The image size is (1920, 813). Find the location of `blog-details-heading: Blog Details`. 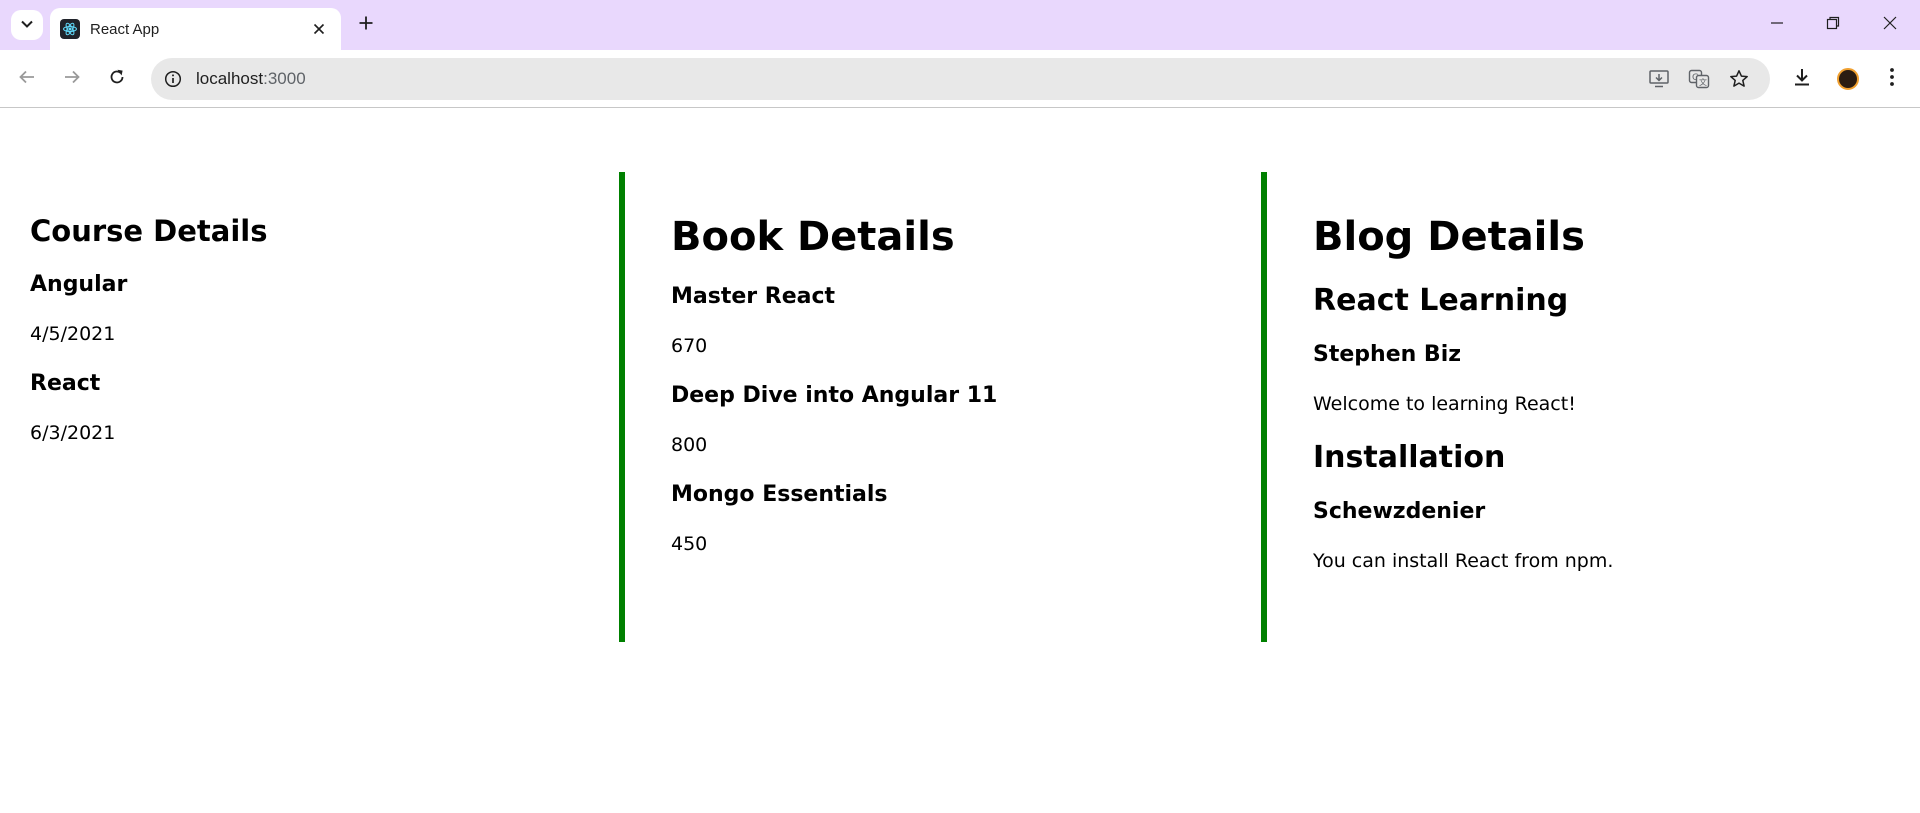

blog-details-heading: Blog Details is located at coordinates (1449, 237).